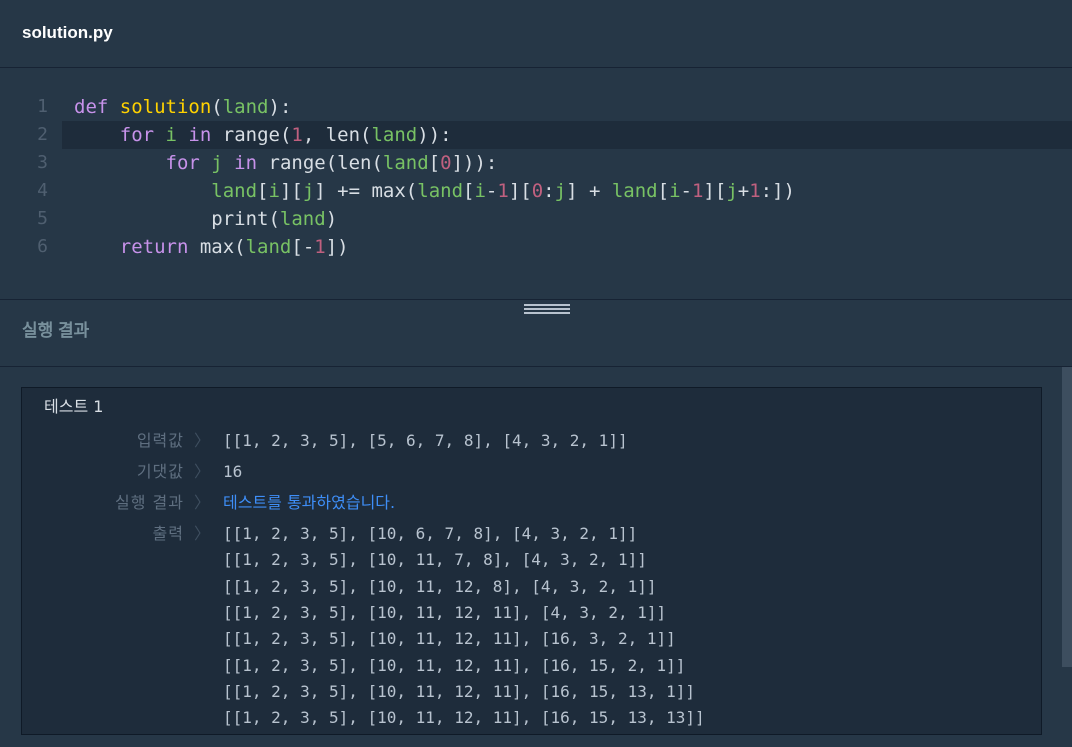 This screenshot has height=747, width=1072. What do you see at coordinates (42, 218) in the screenshot?
I see `line-number: 5` at bounding box center [42, 218].